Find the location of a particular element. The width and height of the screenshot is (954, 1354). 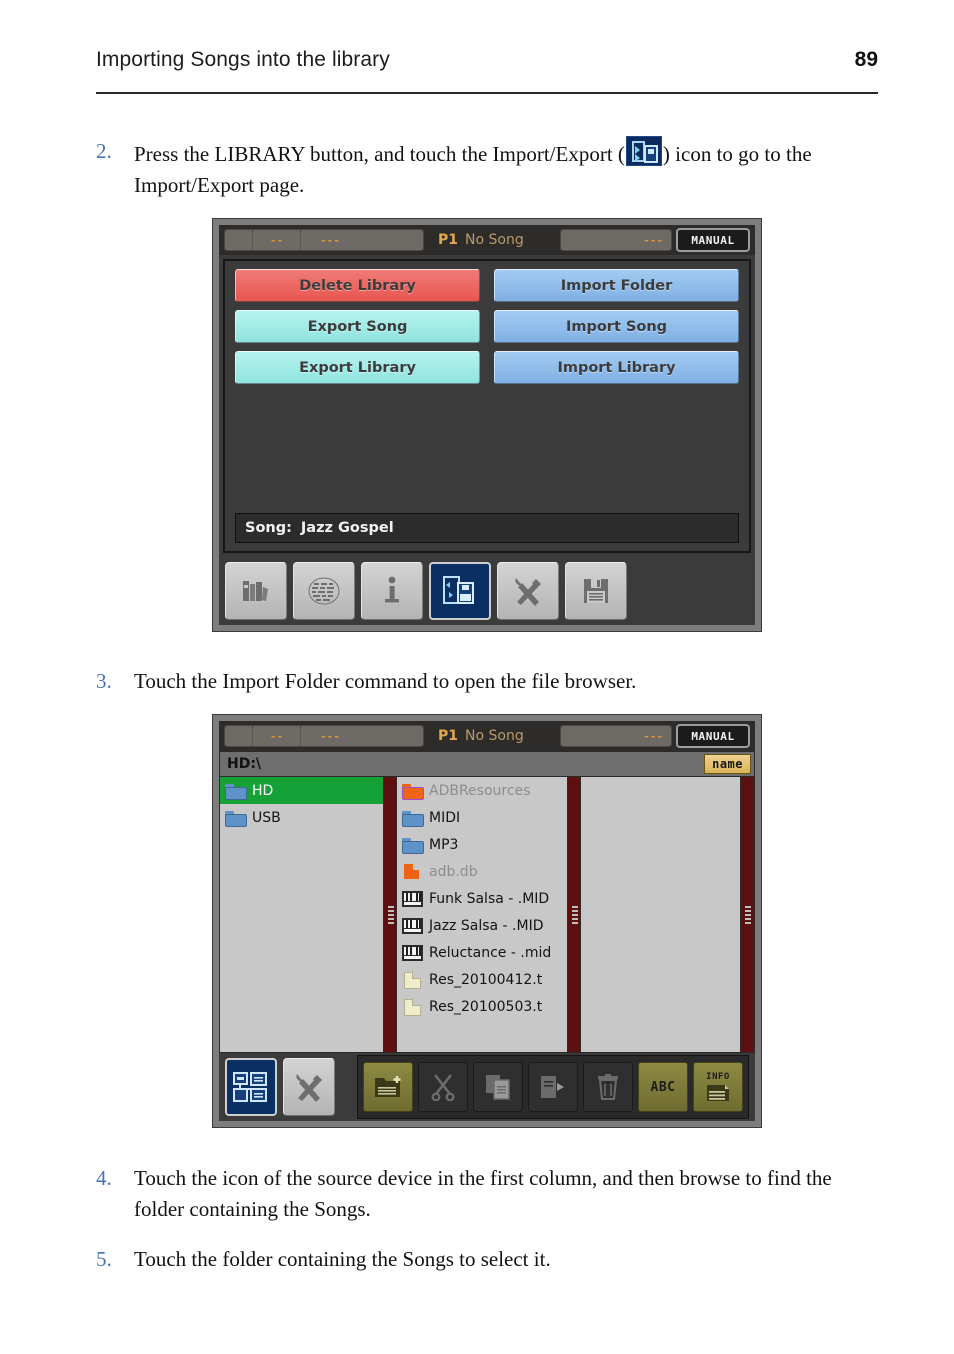

list-item-label: HD is located at coordinates (263, 790).